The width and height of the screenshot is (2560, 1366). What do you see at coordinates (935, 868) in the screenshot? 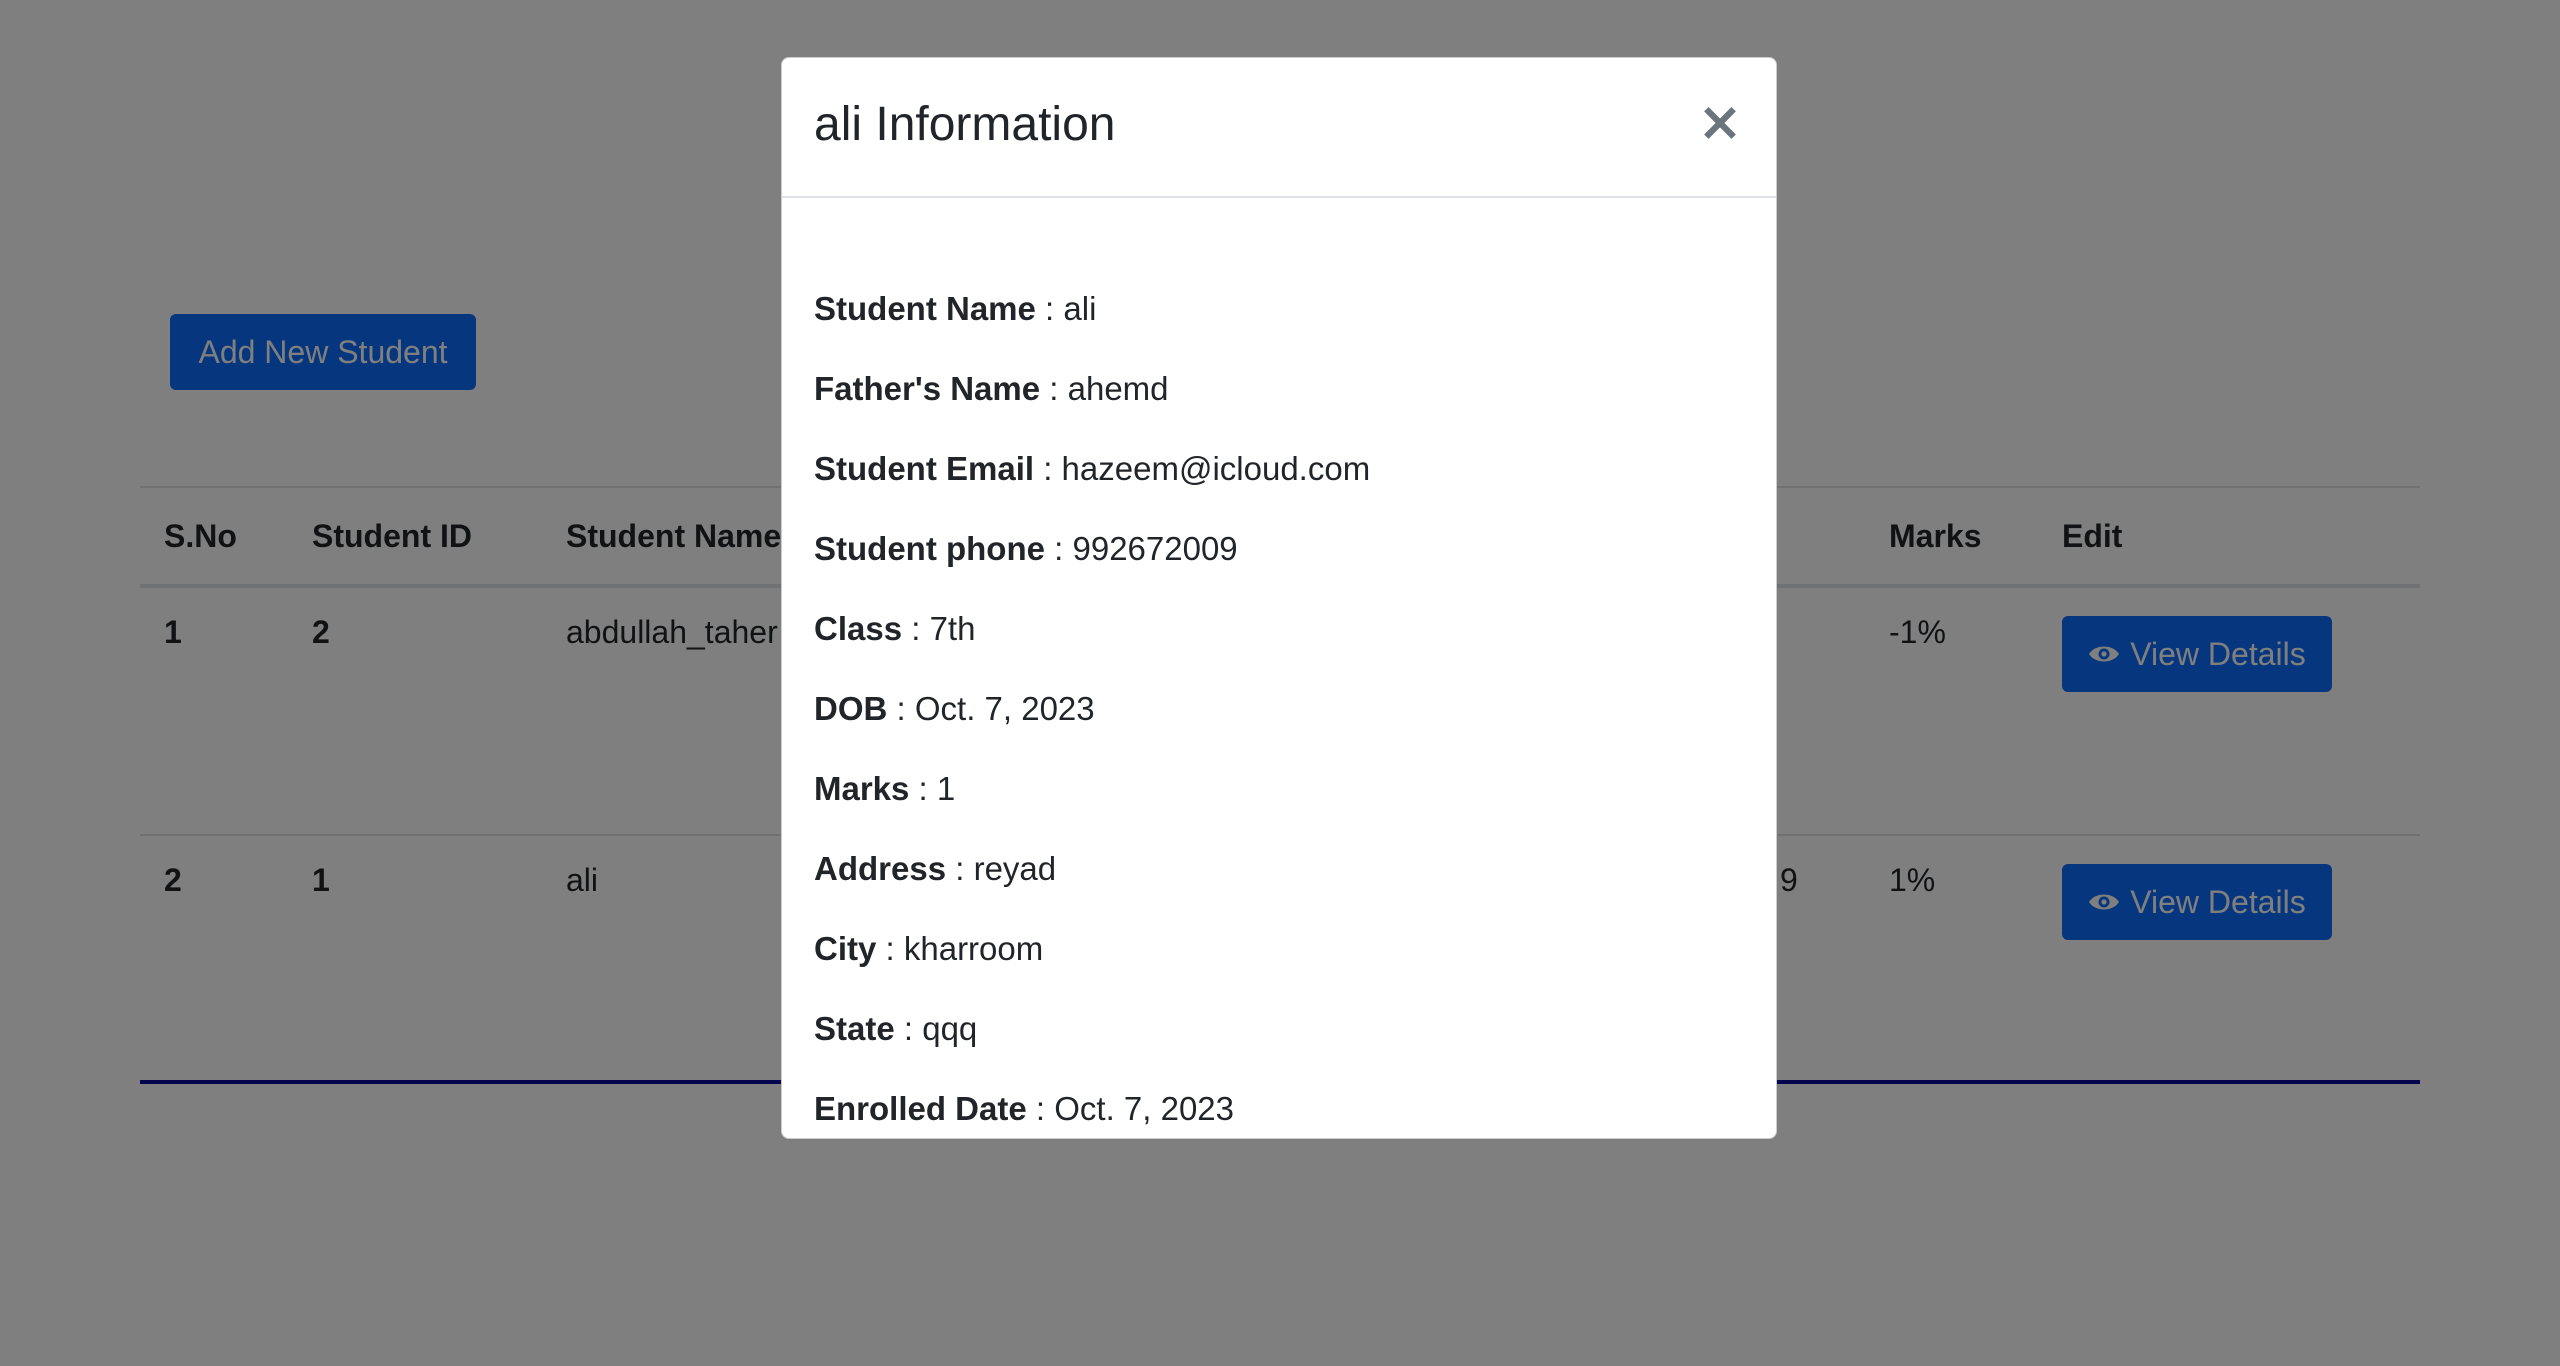
I see `field-address: Address : reyad` at bounding box center [935, 868].